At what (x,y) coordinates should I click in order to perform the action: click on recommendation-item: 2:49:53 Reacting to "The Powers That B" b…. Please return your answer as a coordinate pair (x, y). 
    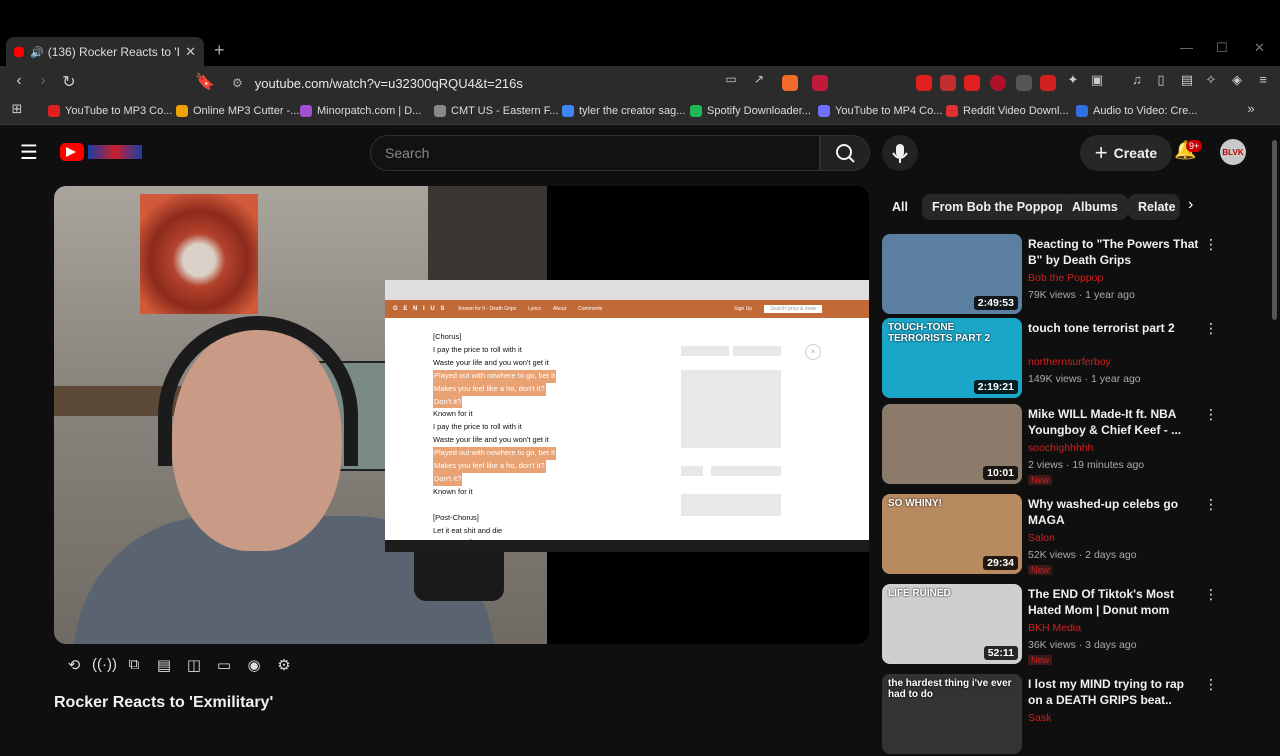
    Looking at the image, I should click on (1052, 275).